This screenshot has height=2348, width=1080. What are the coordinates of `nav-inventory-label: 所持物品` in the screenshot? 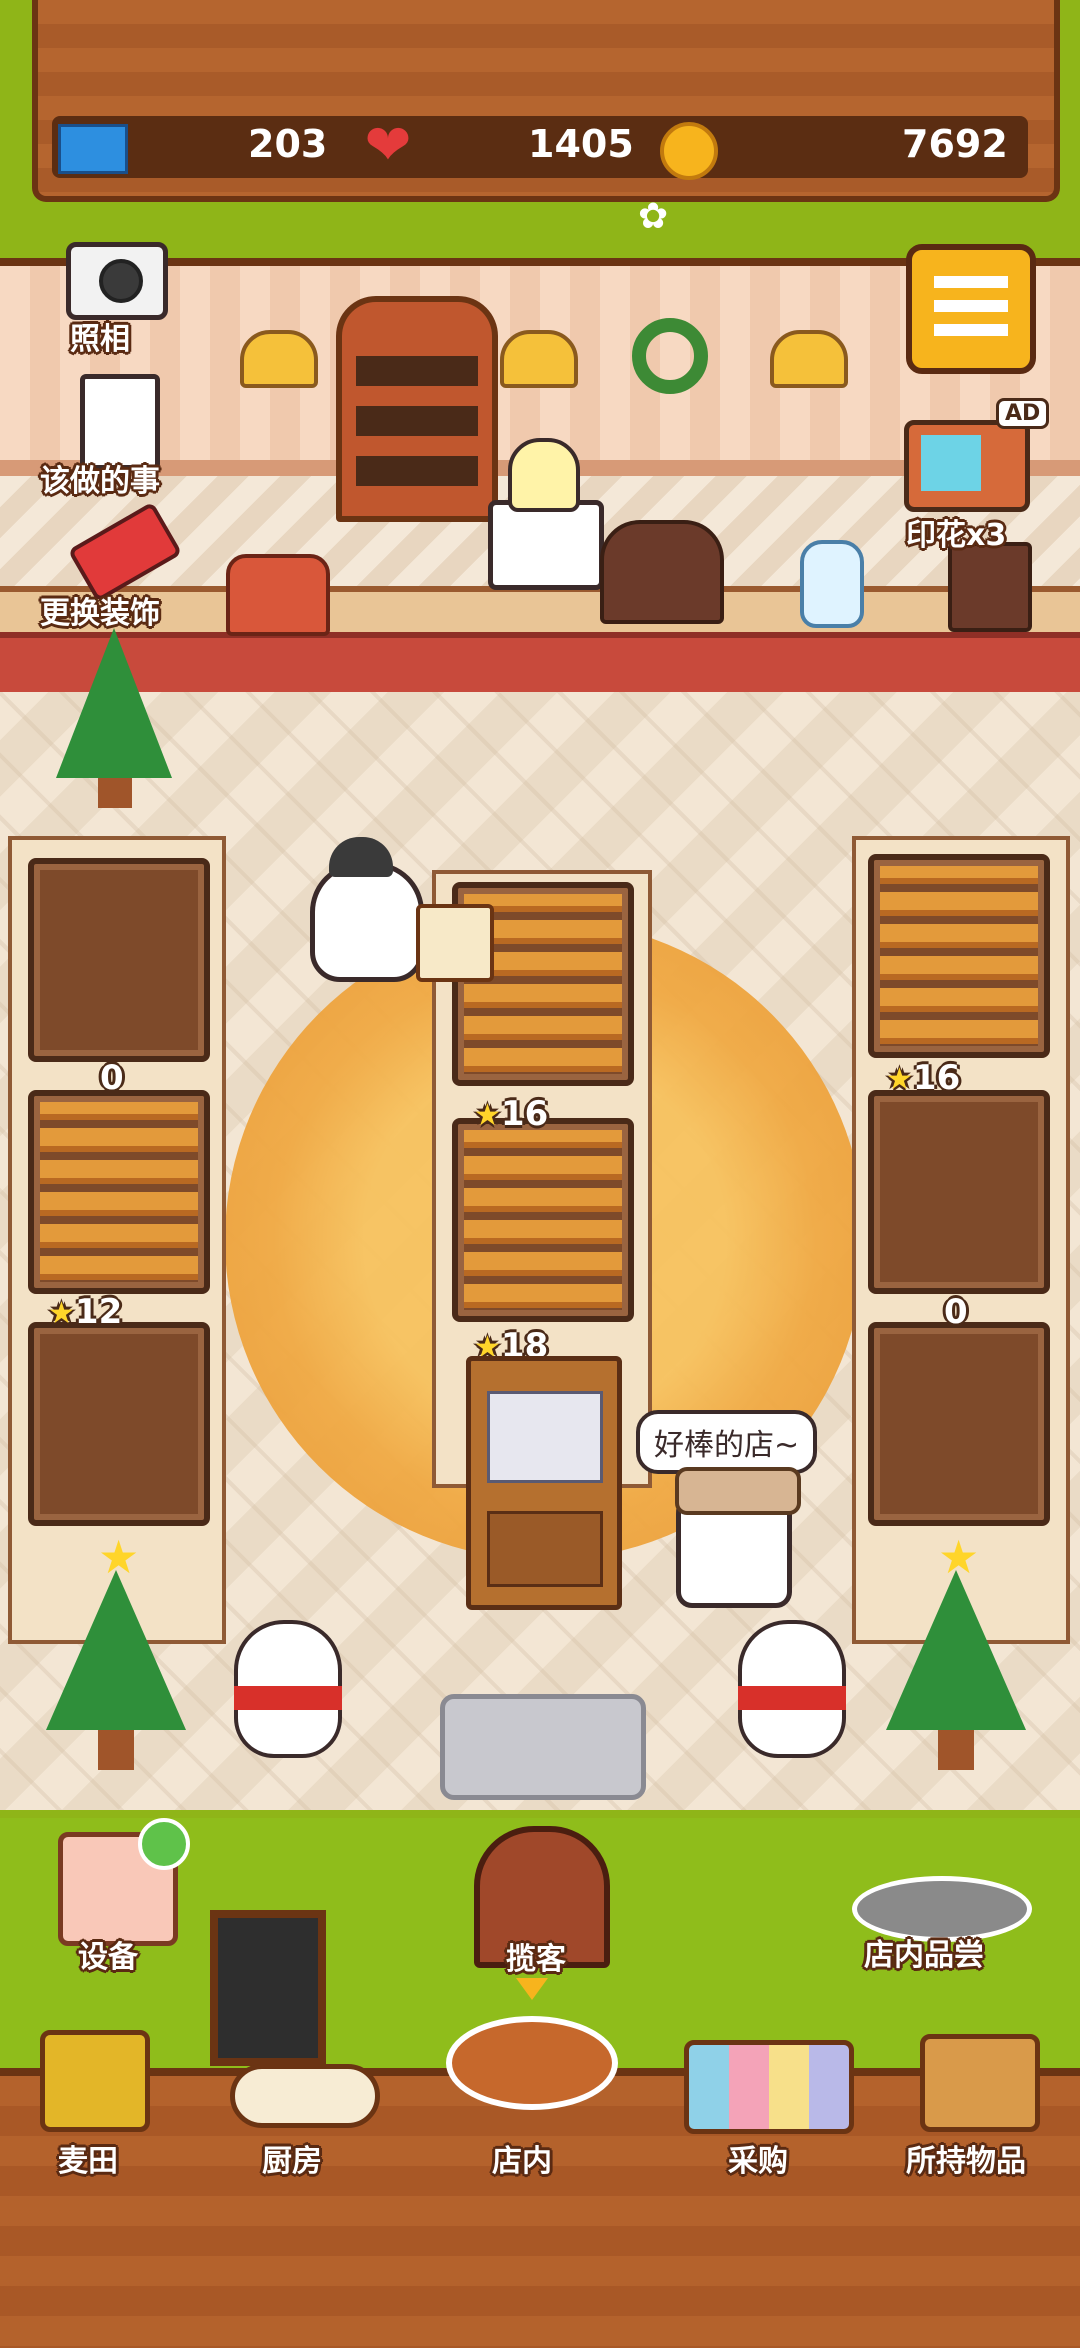 It's located at (966, 2161).